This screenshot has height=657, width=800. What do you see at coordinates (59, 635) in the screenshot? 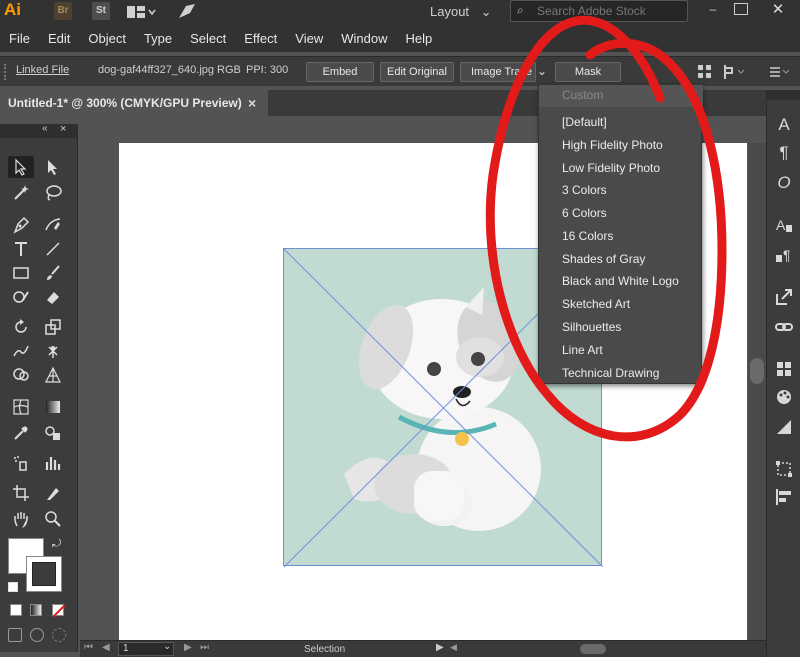
I see `draw-inside-icon` at bounding box center [59, 635].